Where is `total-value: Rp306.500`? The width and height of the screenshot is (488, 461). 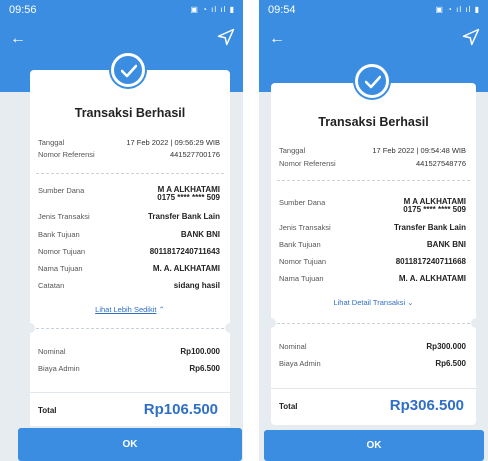
total-value: Rp306.500 is located at coordinates (426, 405).